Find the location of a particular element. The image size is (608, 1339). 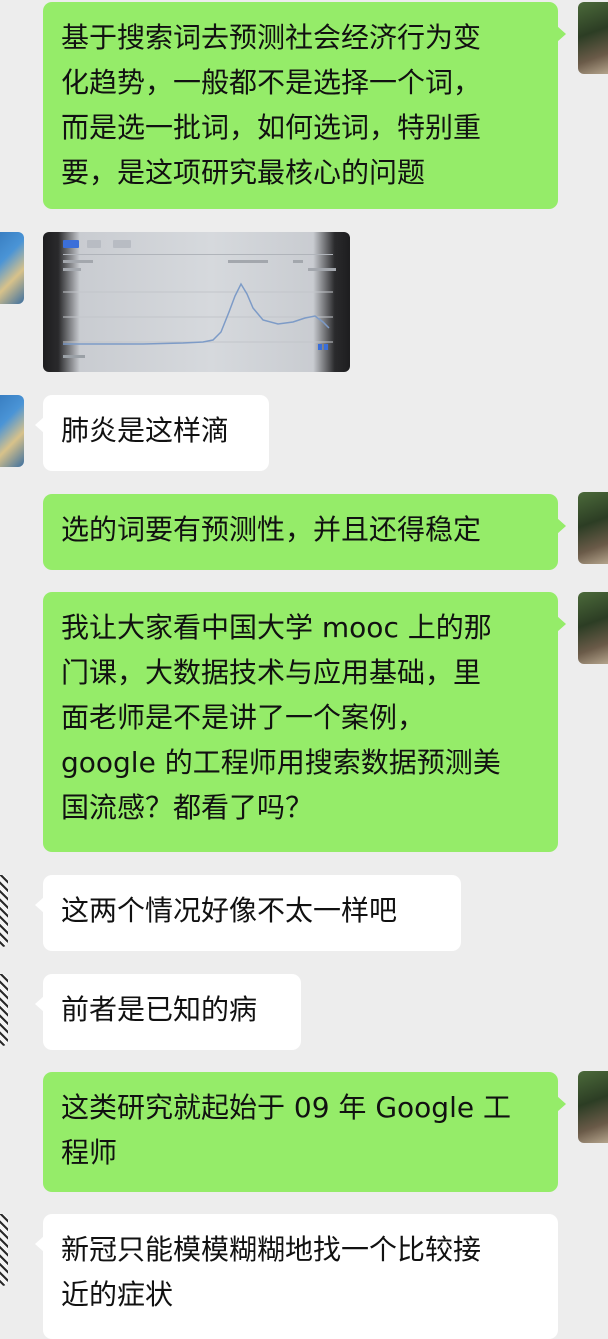

message-text: 前者是已知的病 is located at coordinates (159, 1009).